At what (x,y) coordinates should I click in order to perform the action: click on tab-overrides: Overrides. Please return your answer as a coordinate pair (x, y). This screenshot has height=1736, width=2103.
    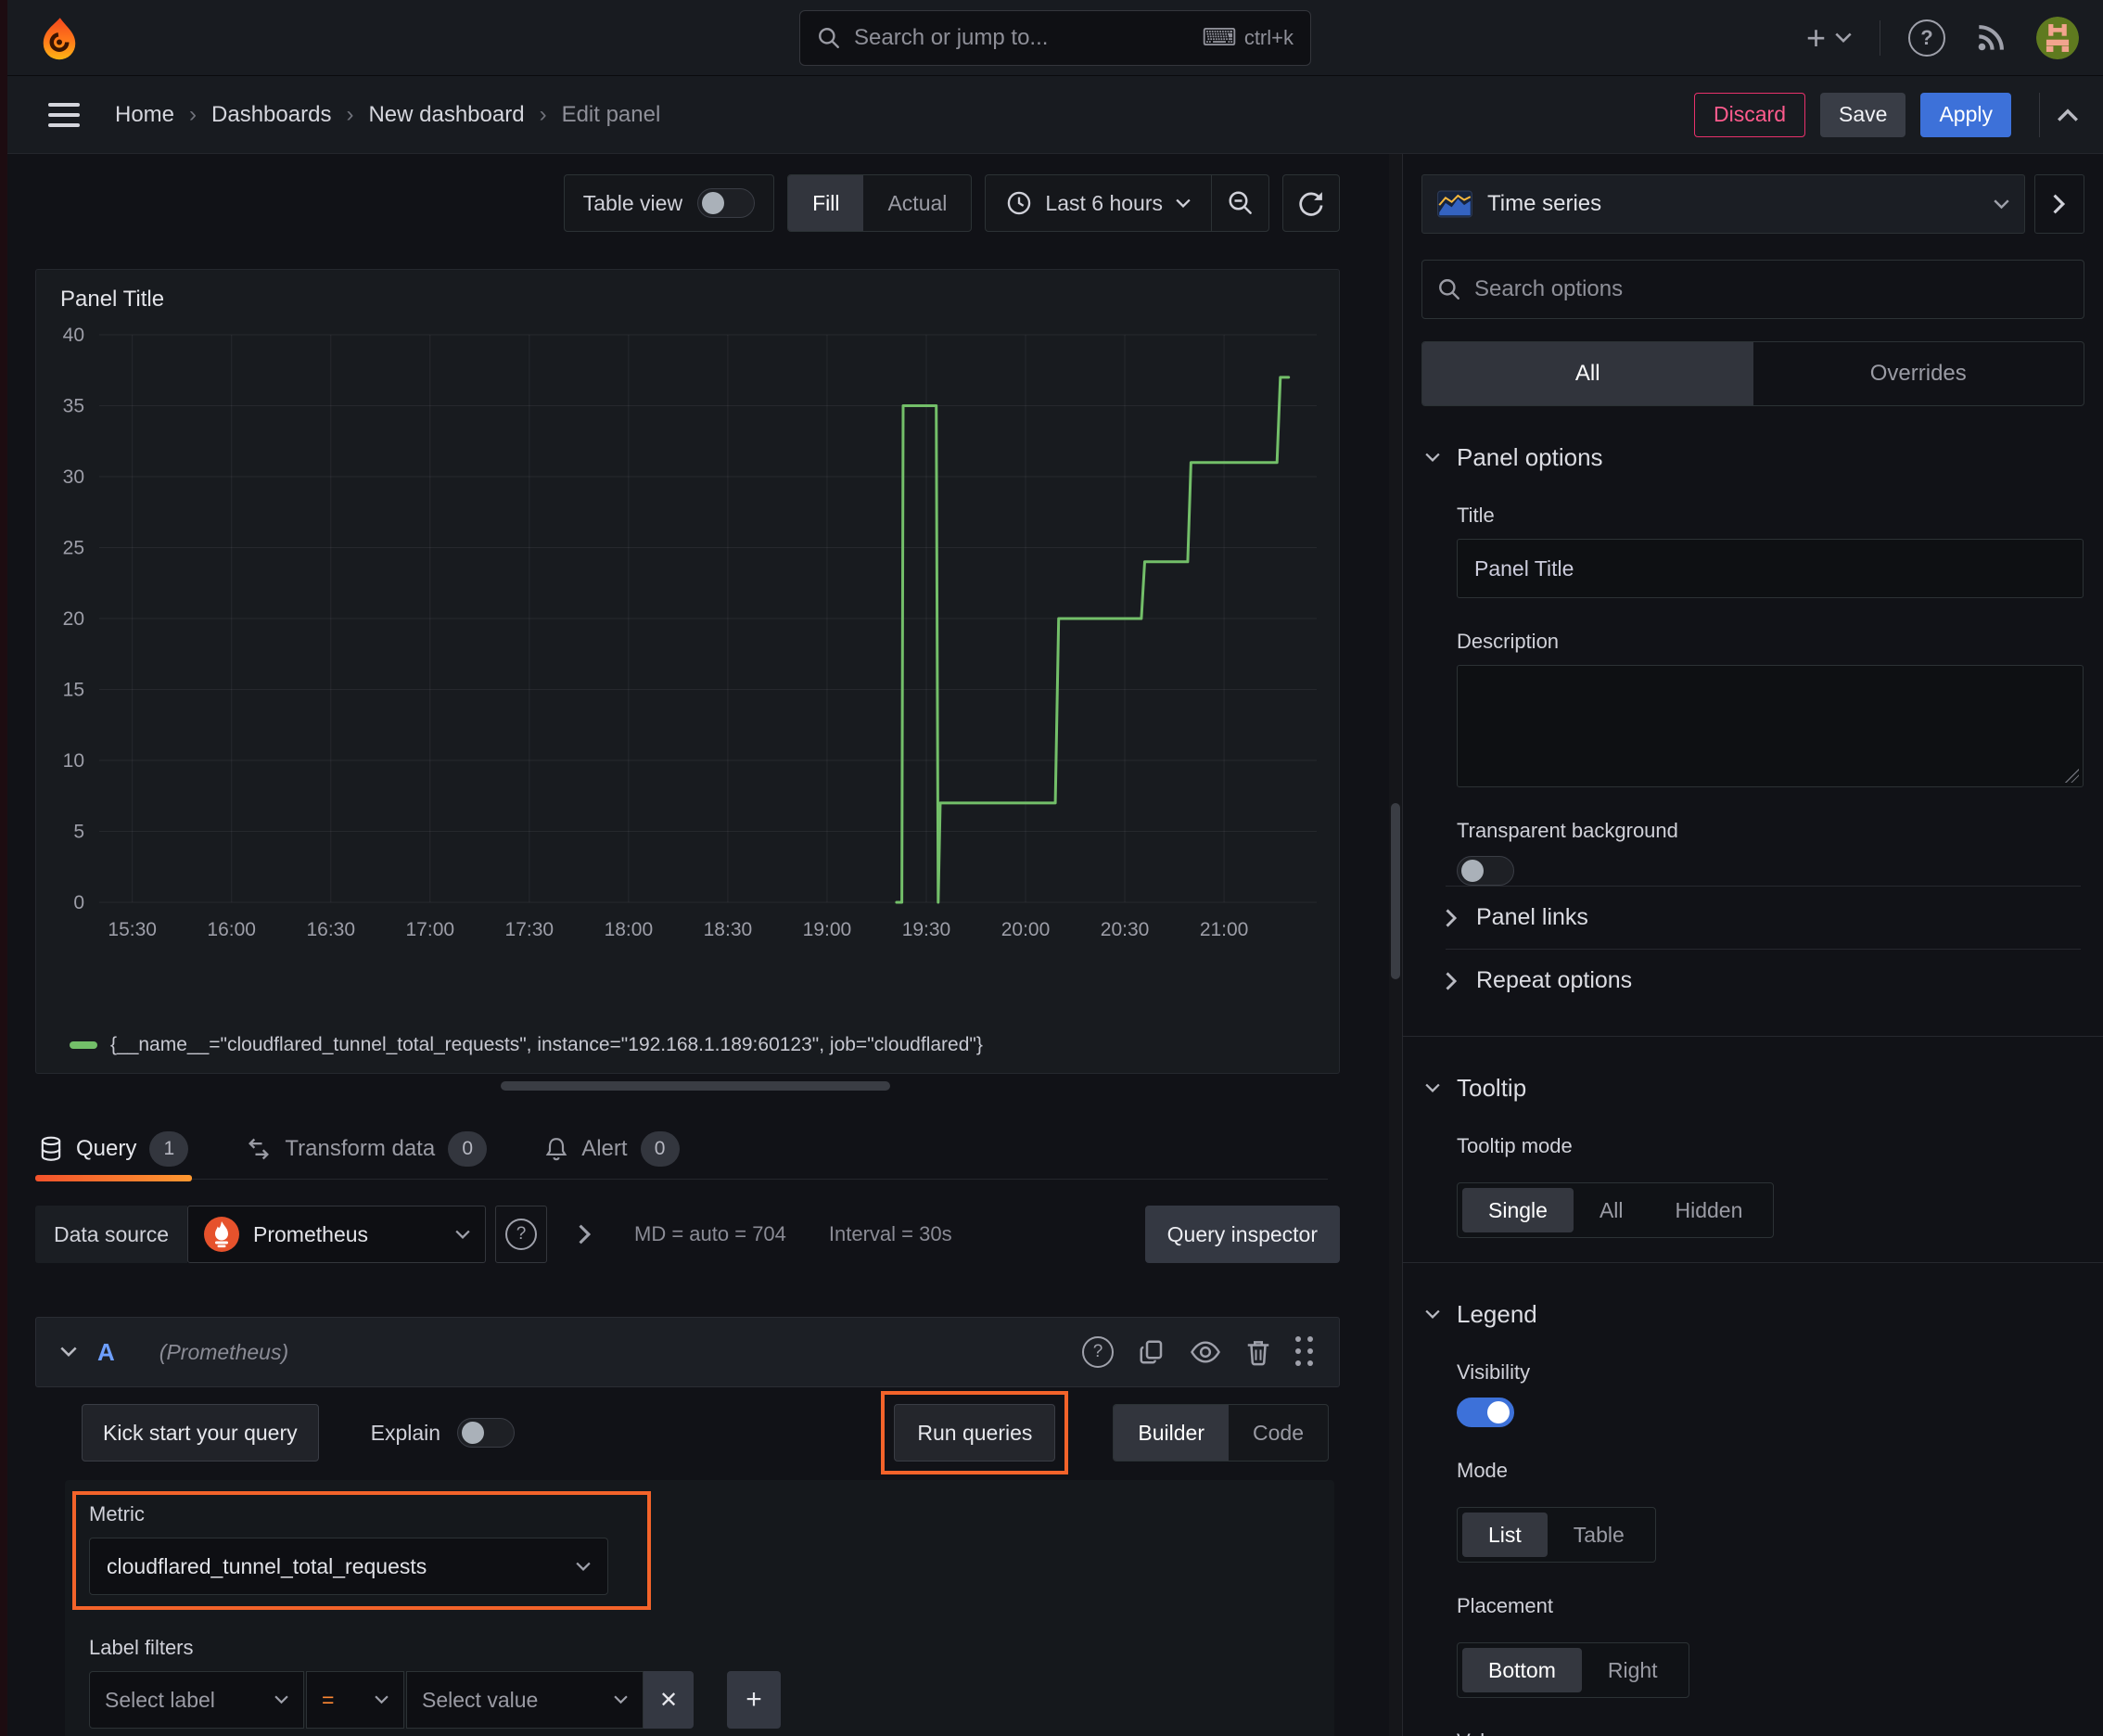
    Looking at the image, I should click on (1918, 373).